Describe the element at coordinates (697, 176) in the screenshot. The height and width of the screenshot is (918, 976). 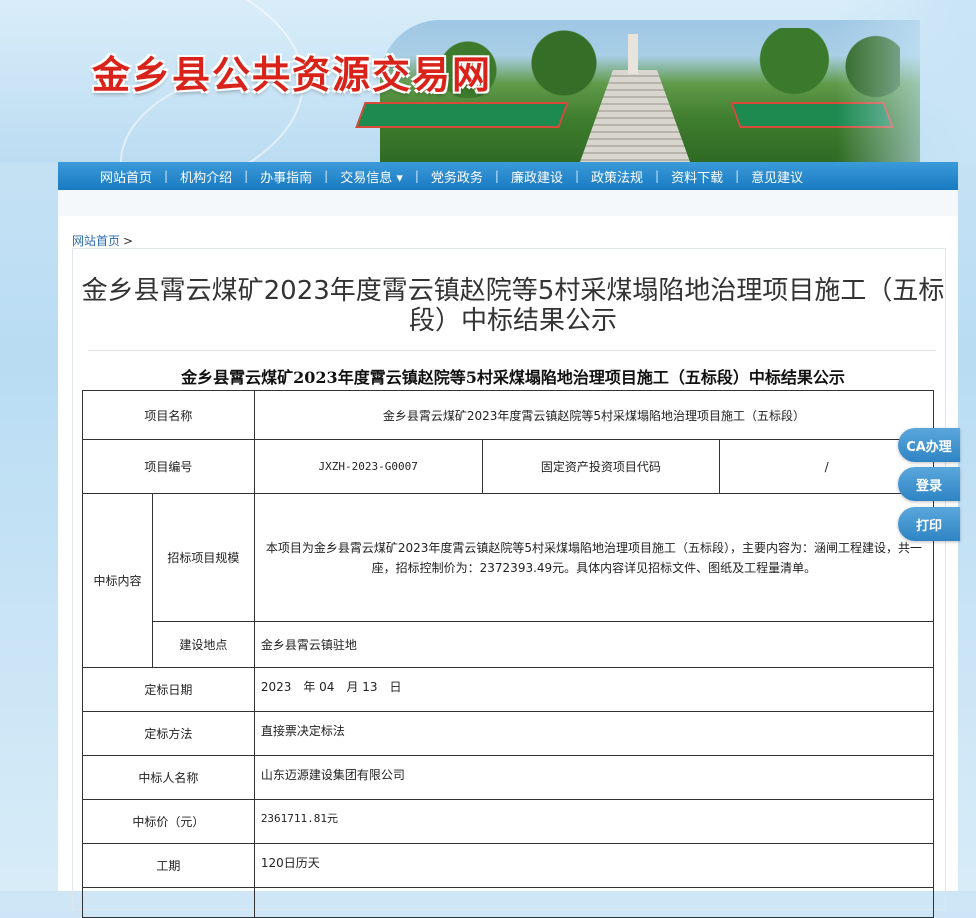
I see `nav-item-downloads: 资料下载` at that location.